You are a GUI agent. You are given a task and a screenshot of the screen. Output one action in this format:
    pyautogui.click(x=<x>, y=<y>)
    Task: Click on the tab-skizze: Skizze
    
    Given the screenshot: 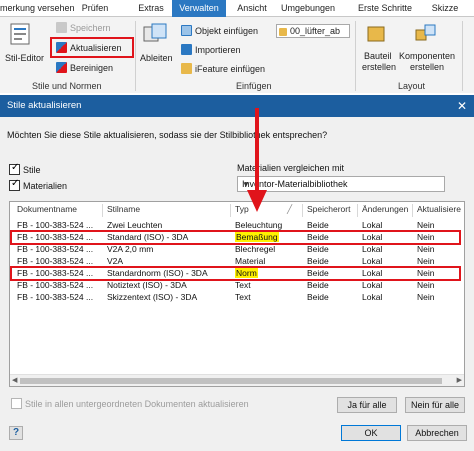 What is the action you would take?
    pyautogui.click(x=445, y=8)
    